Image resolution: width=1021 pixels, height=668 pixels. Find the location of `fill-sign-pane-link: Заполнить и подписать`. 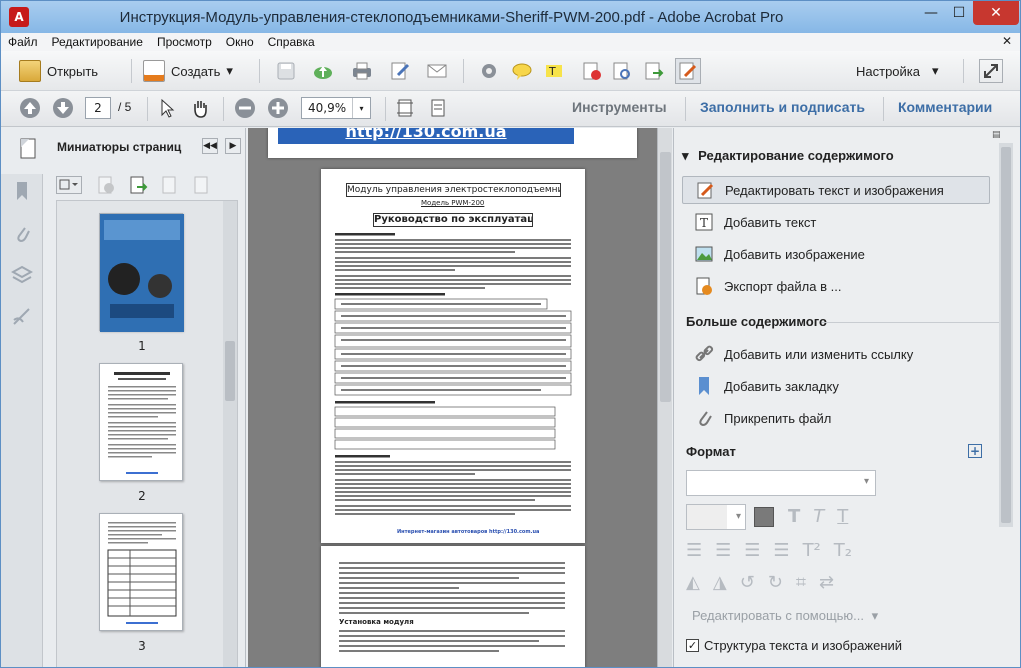

fill-sign-pane-link: Заполнить и подписать is located at coordinates (782, 107).